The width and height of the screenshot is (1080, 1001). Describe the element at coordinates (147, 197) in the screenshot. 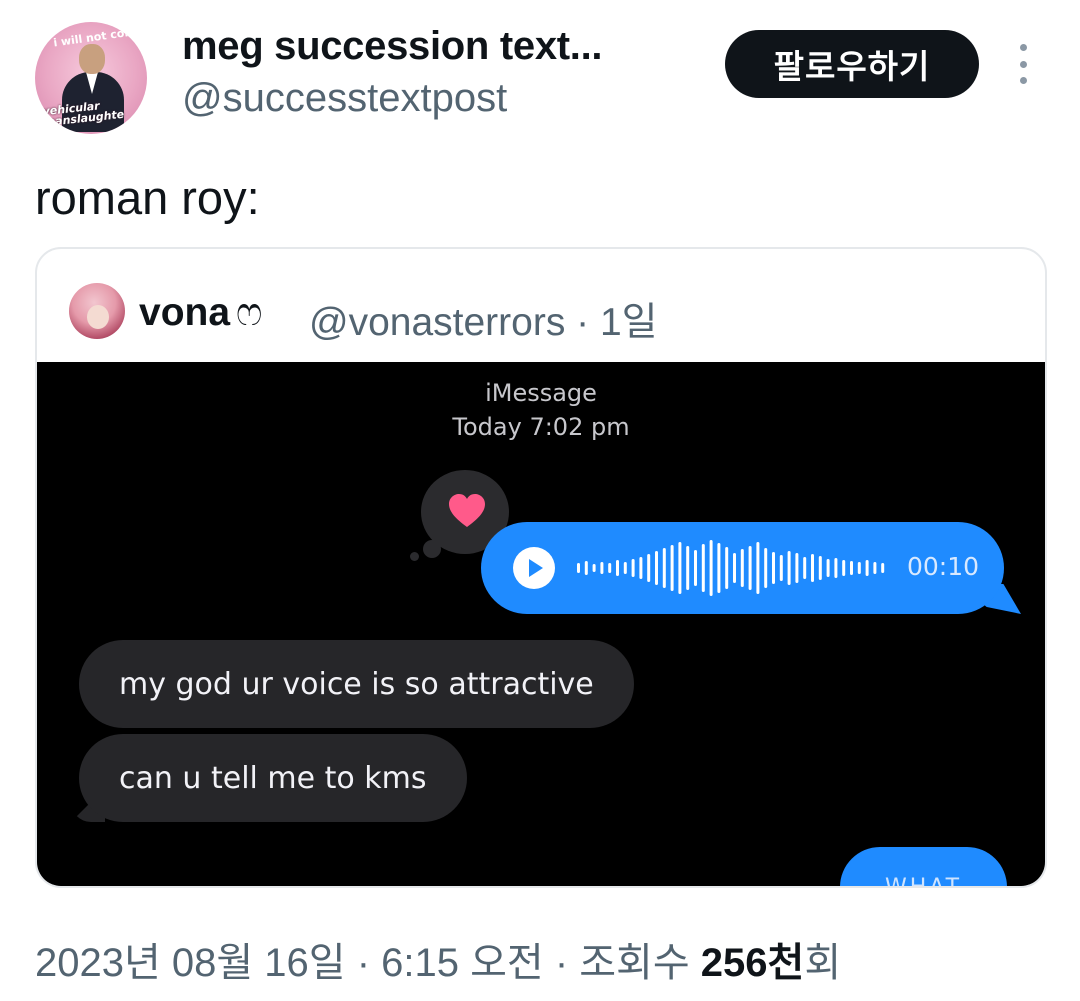

I see `tweet-text: roman roy:` at that location.